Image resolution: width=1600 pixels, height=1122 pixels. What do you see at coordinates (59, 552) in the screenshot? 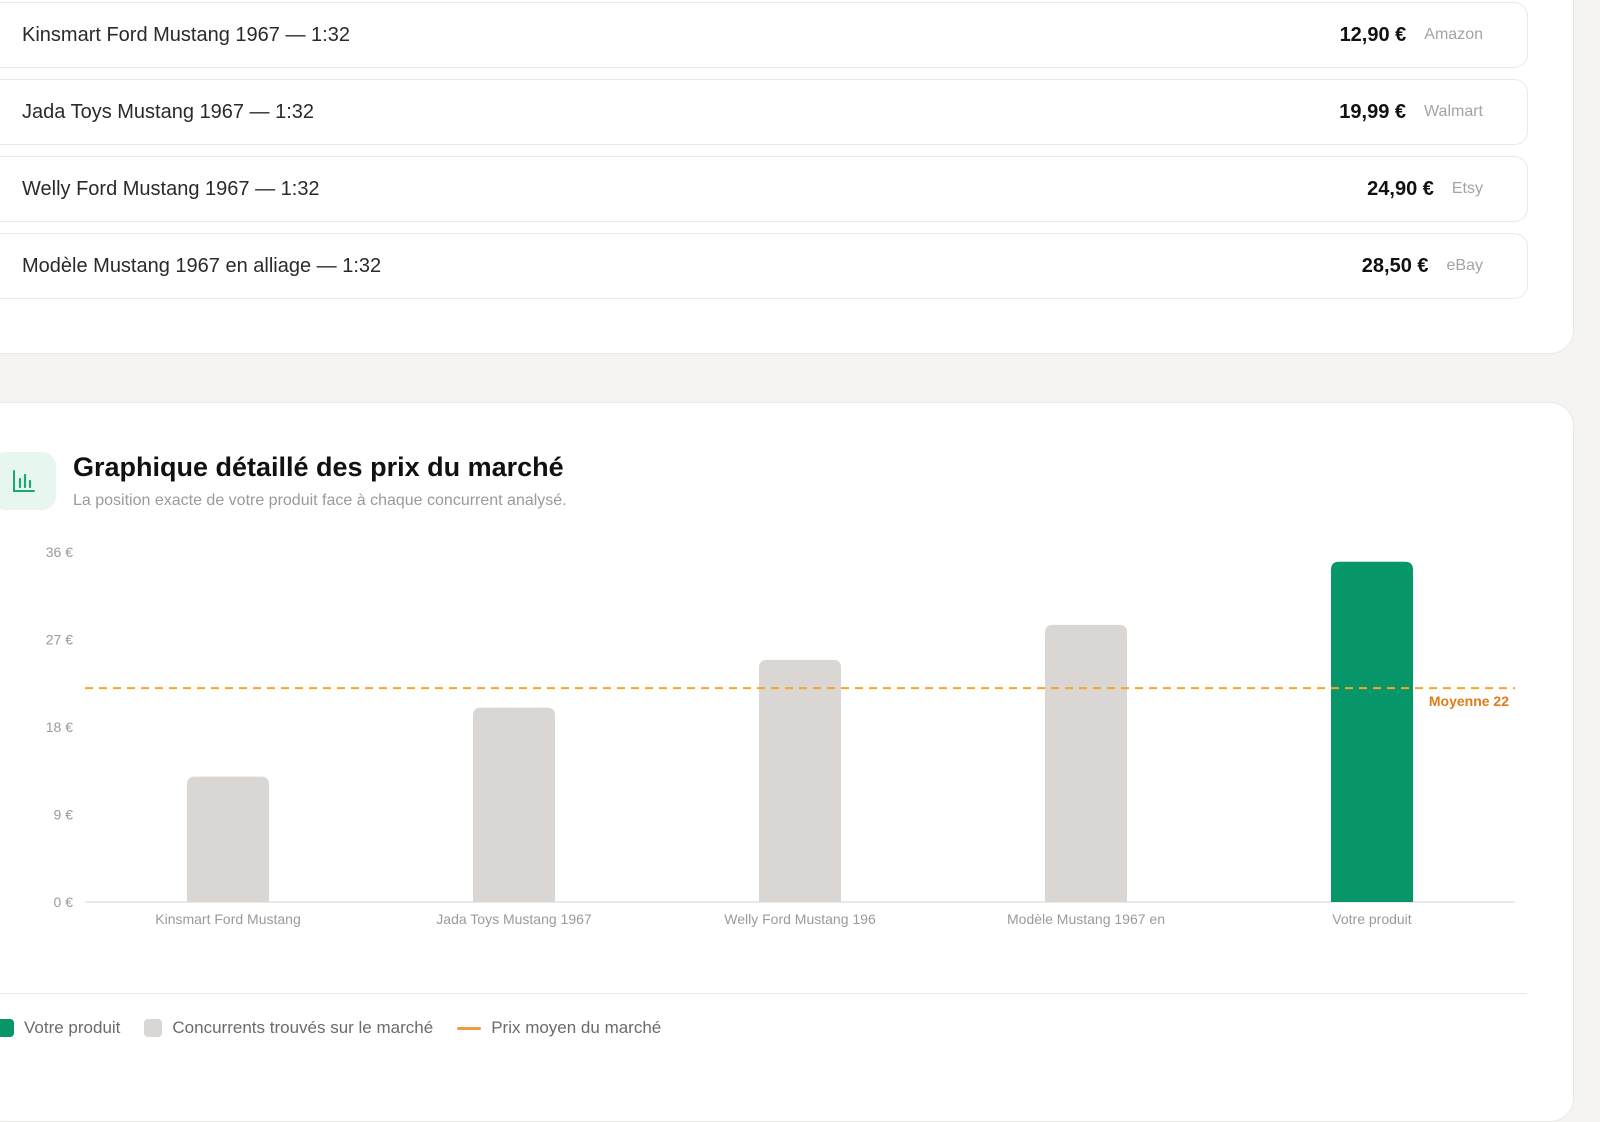
I see `y-tick-label: 36 €` at bounding box center [59, 552].